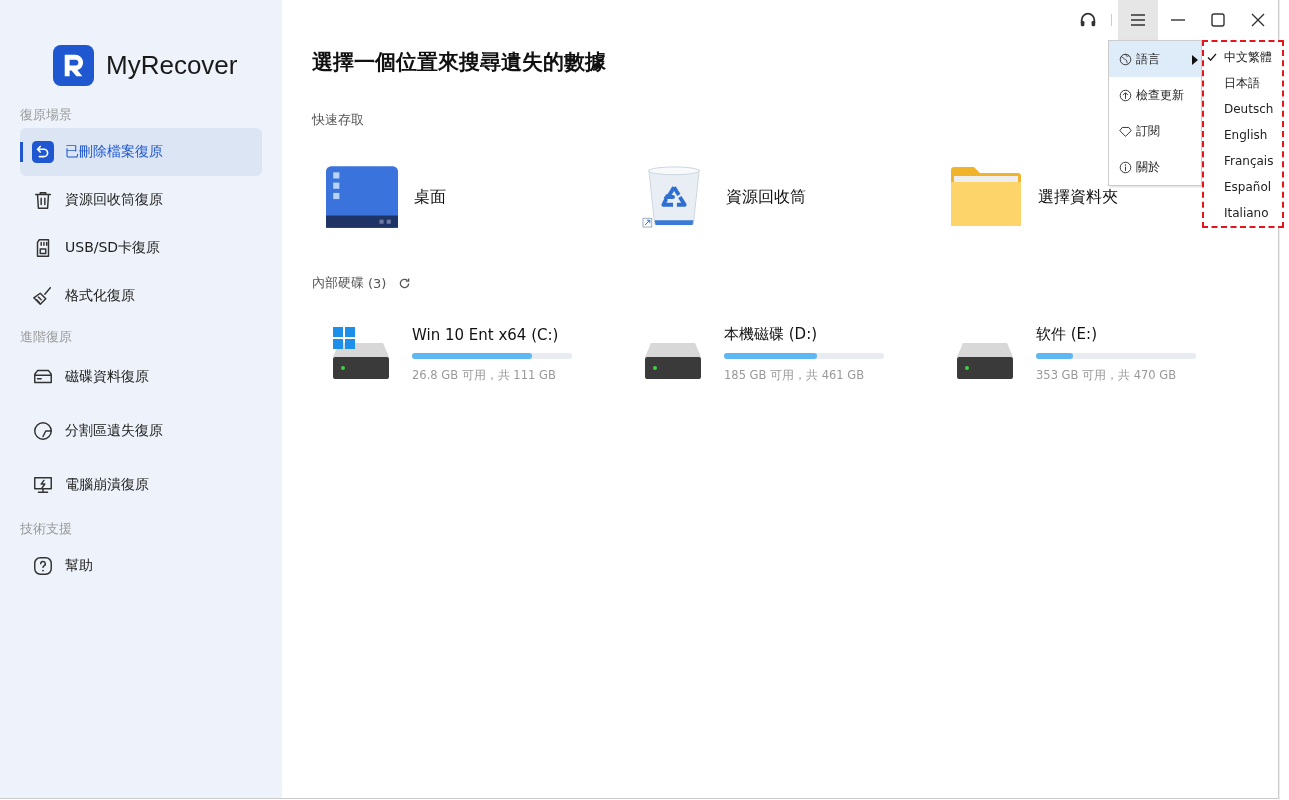 This screenshot has height=800, width=1289. I want to click on trash-icon, so click(43, 200).